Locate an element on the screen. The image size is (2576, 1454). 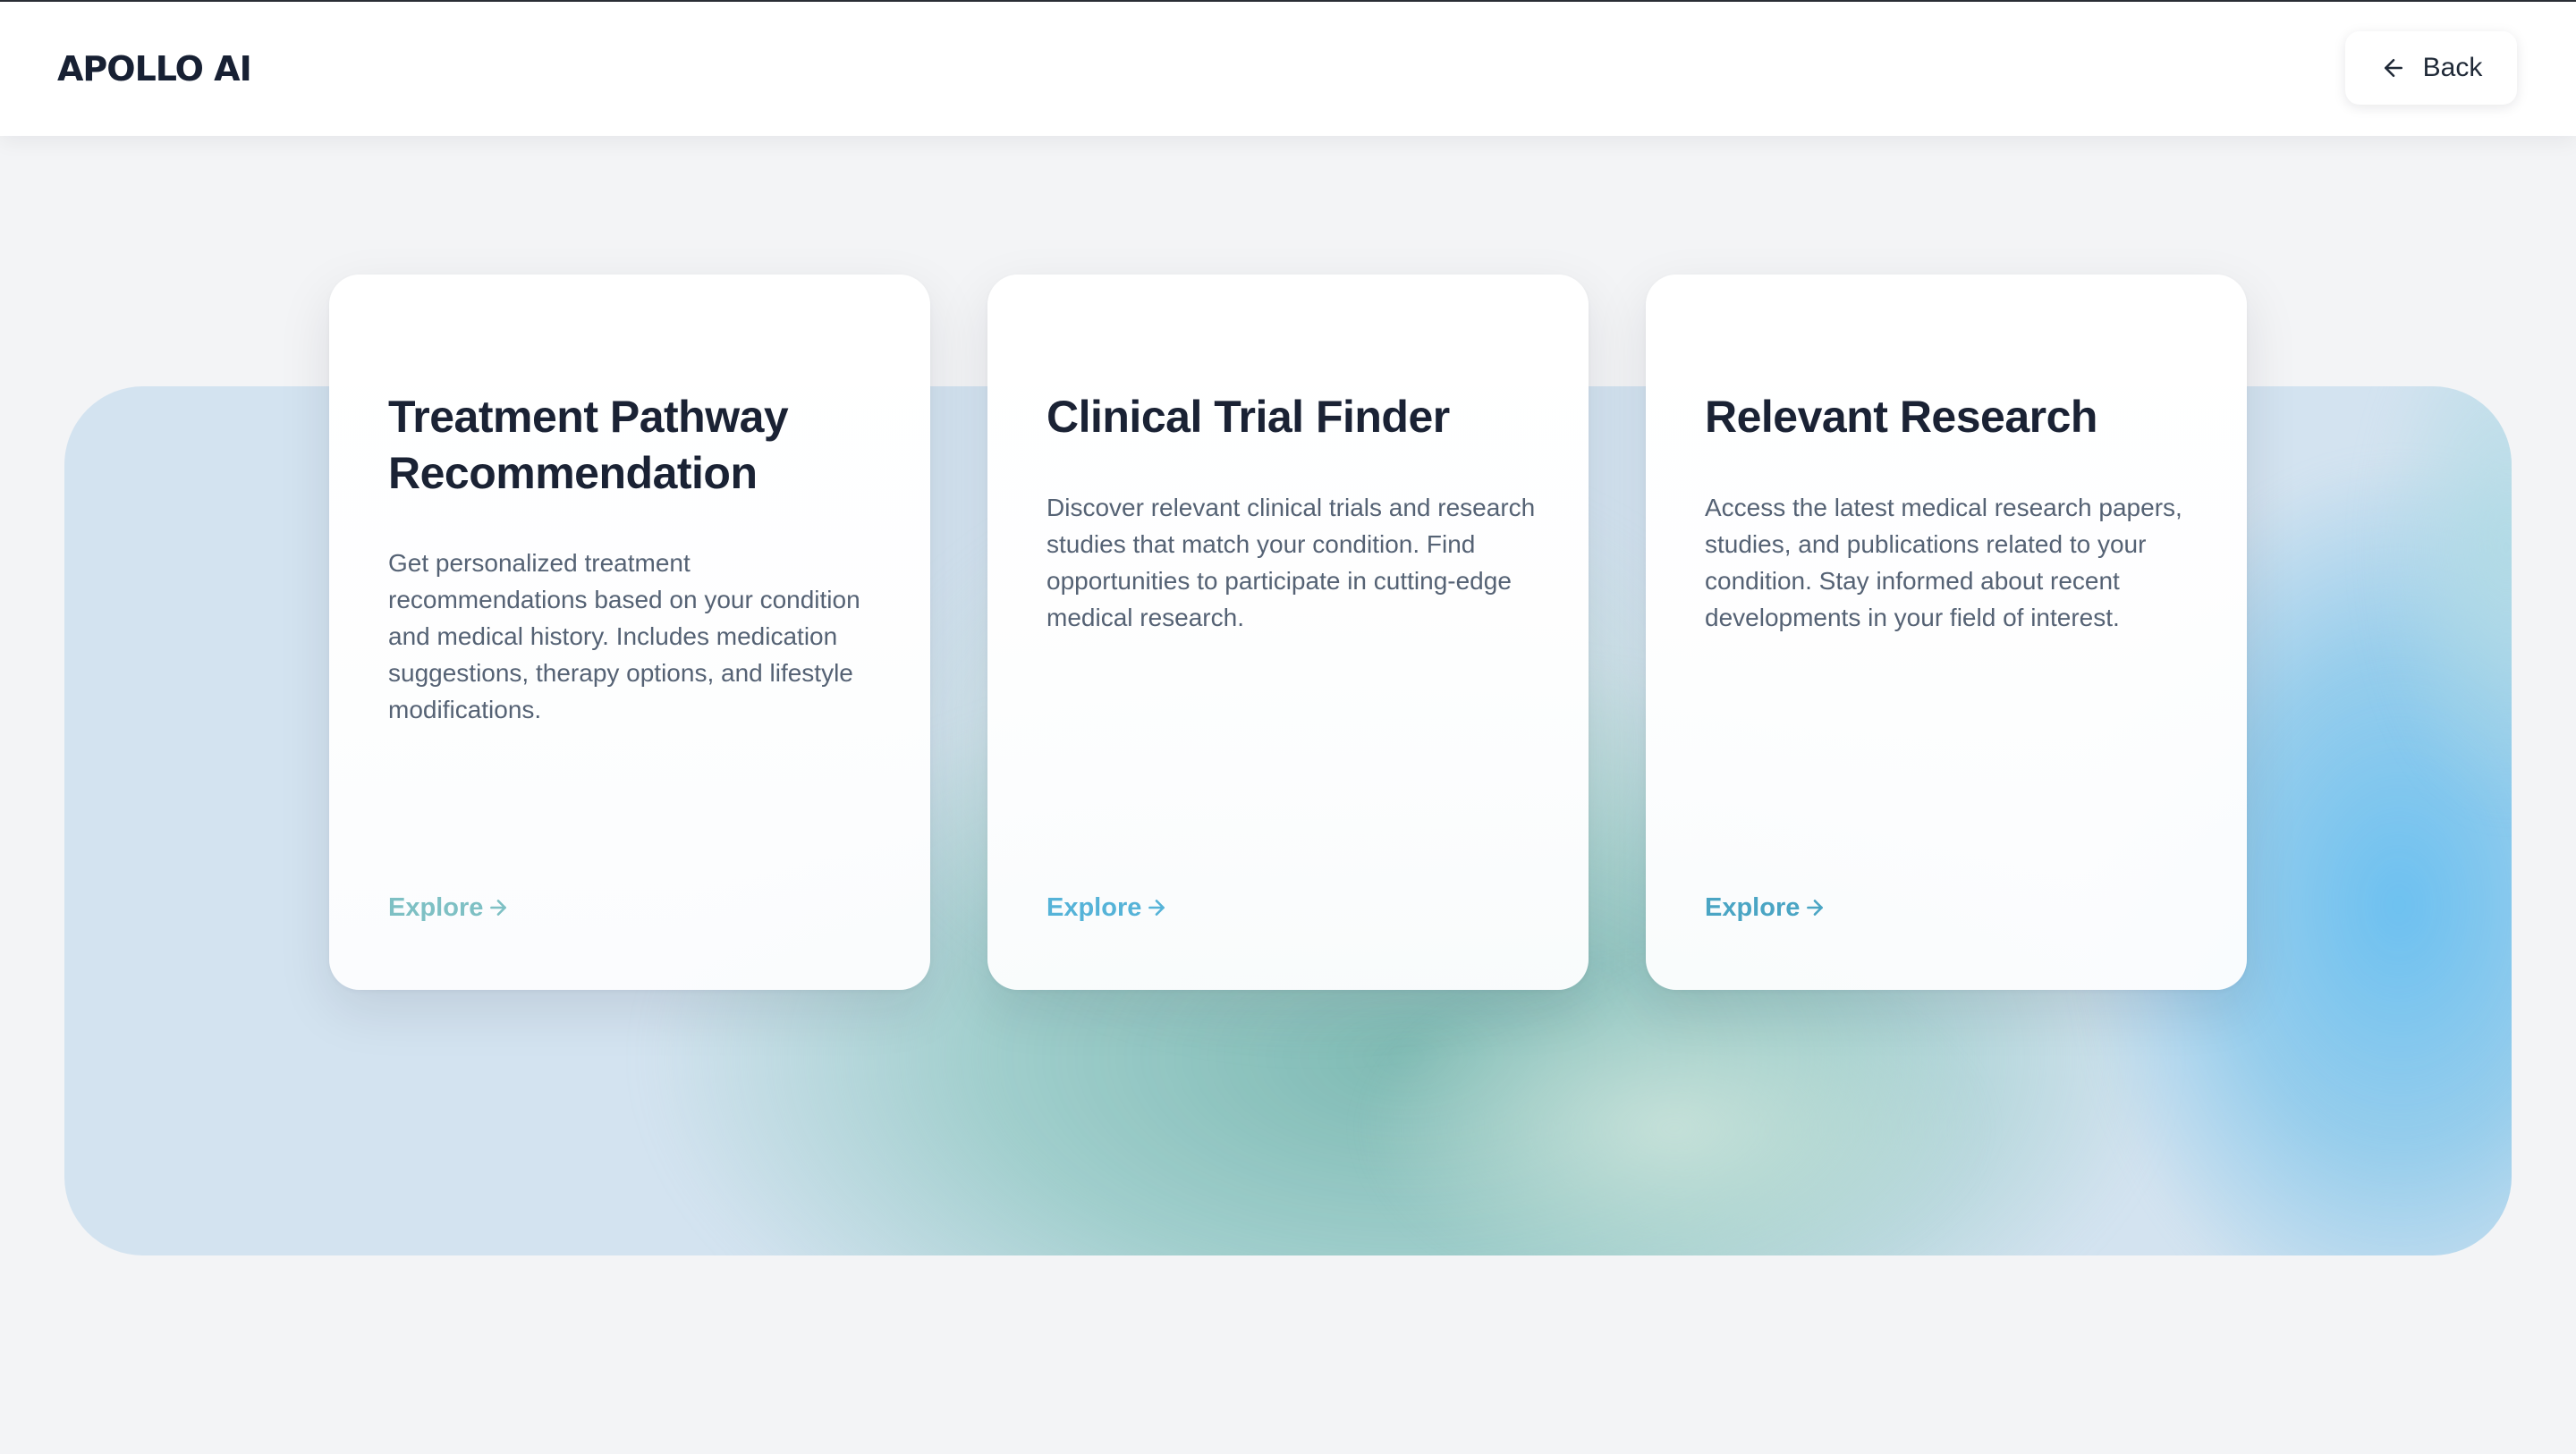
app-header: APOLLO AI Back is located at coordinates (1288, 69).